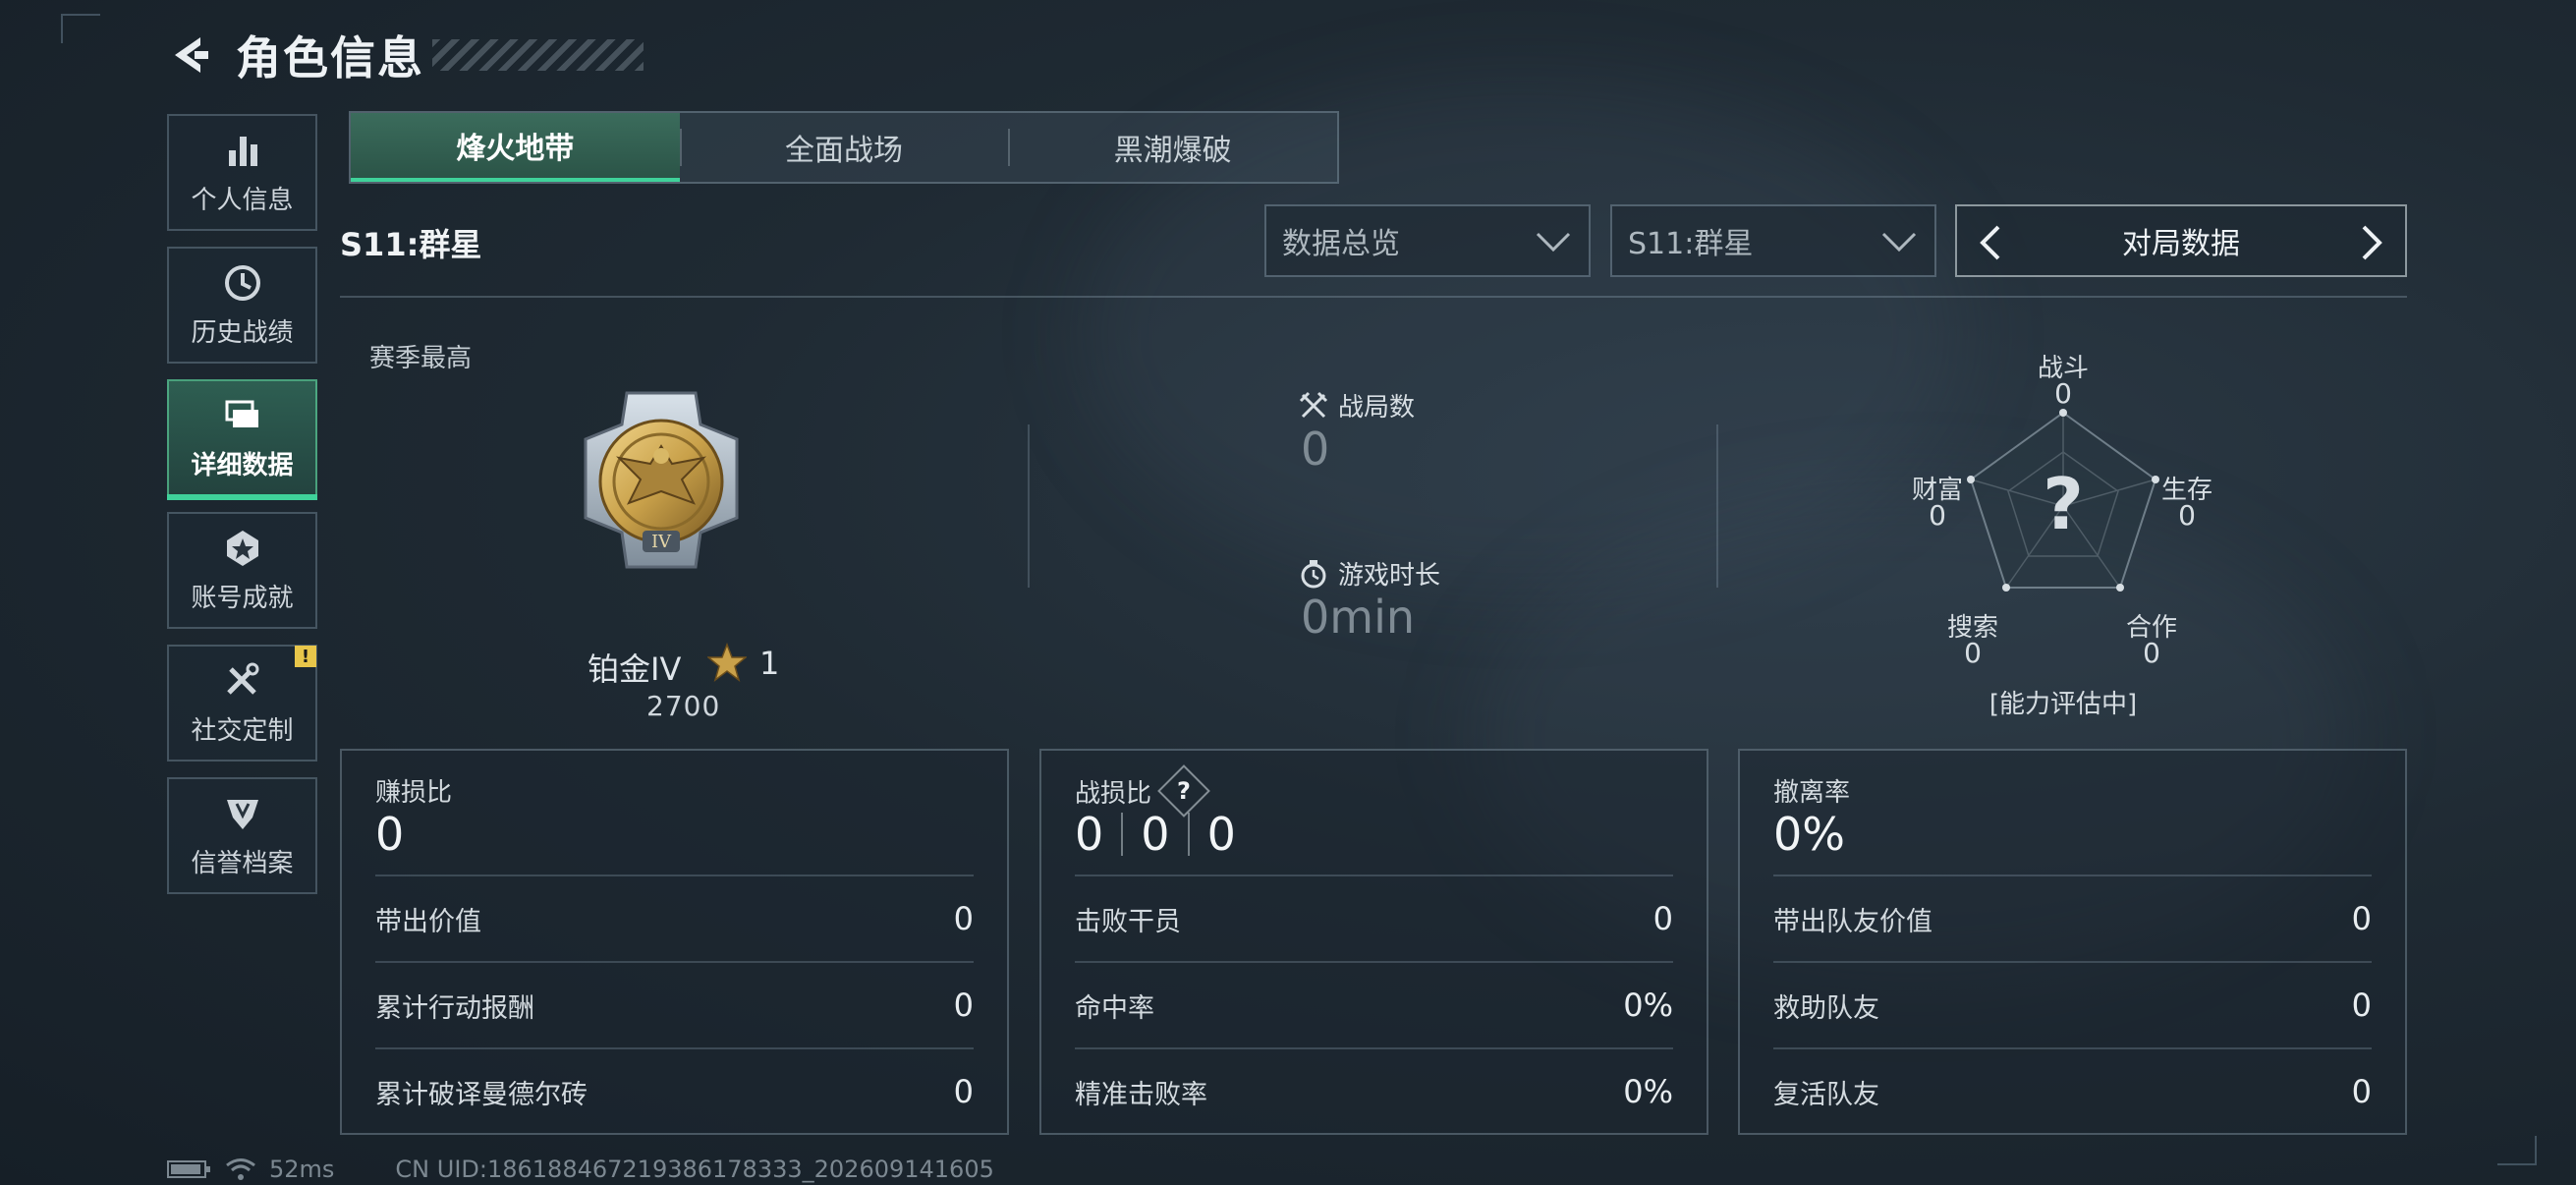  I want to click on stat-row: 带出价值 0, so click(674, 918).